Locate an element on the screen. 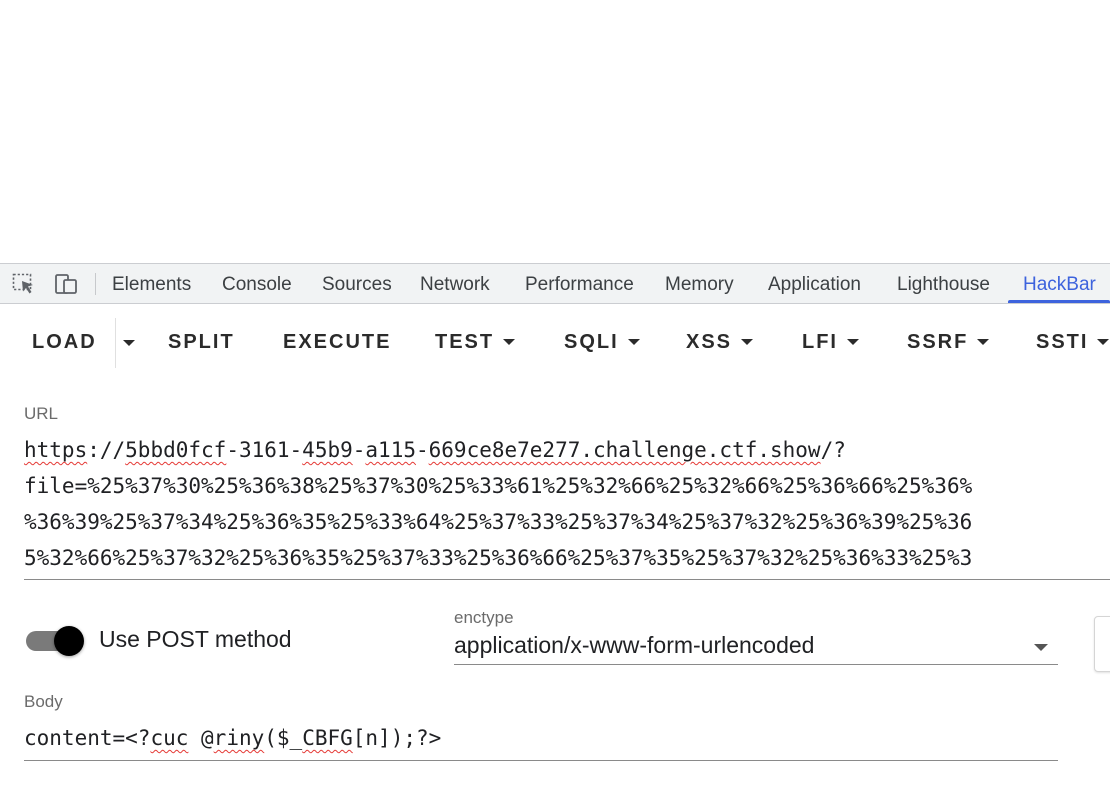  sqli-menu-button: SQLI is located at coordinates (602, 342).